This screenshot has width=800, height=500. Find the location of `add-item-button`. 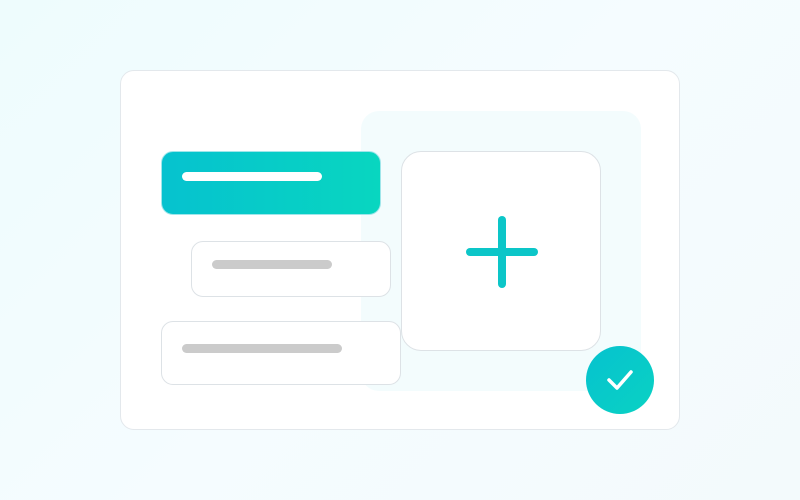

add-item-button is located at coordinates (501, 251).